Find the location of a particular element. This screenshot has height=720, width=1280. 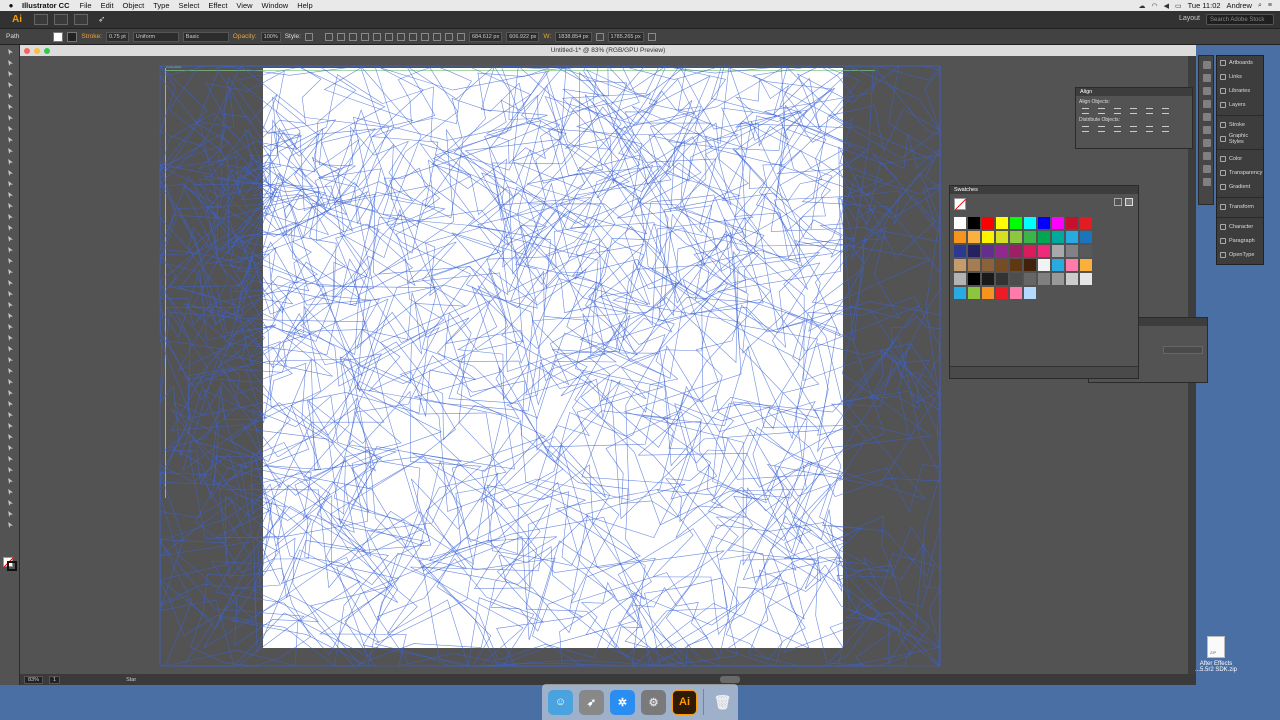

notification-icon: ≡ is located at coordinates (1270, 5).